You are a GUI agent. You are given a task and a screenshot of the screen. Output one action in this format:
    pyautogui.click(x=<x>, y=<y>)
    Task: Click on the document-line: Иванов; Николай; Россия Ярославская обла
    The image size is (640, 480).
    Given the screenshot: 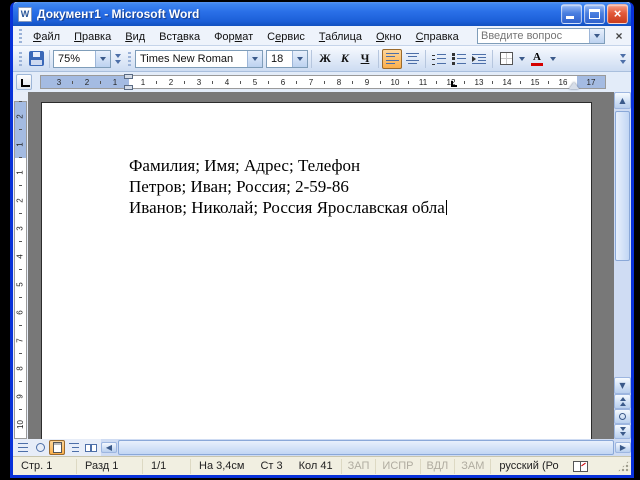 What is the action you would take?
    pyautogui.click(x=350, y=207)
    